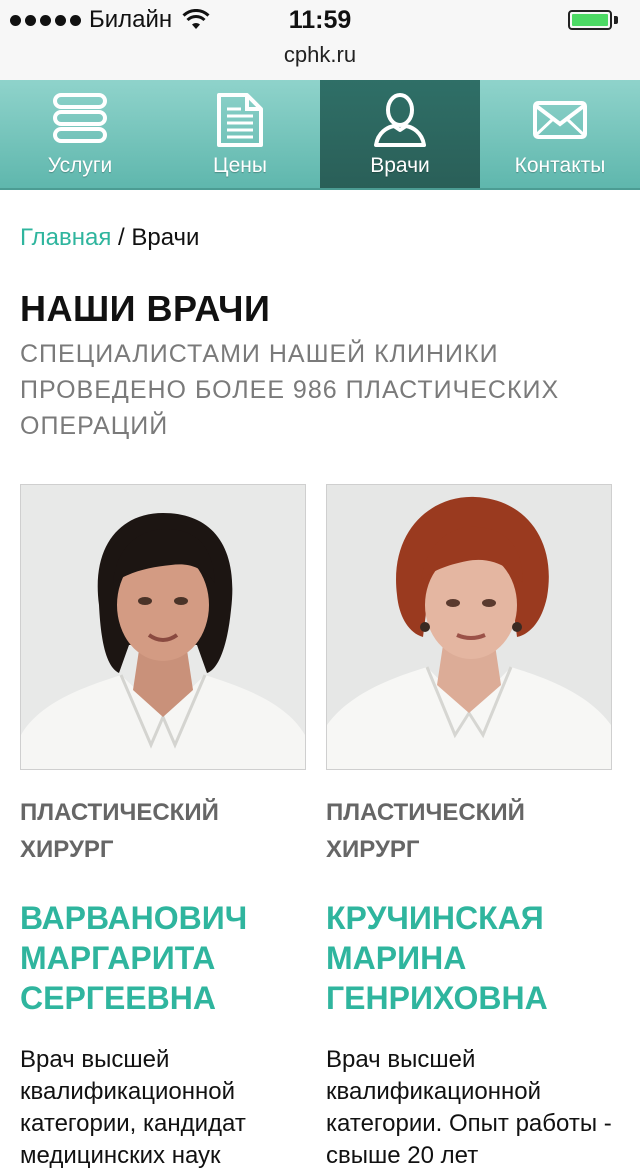 The height and width of the screenshot is (1172, 640). I want to click on breadcrumb-current: Врачи, so click(165, 237).